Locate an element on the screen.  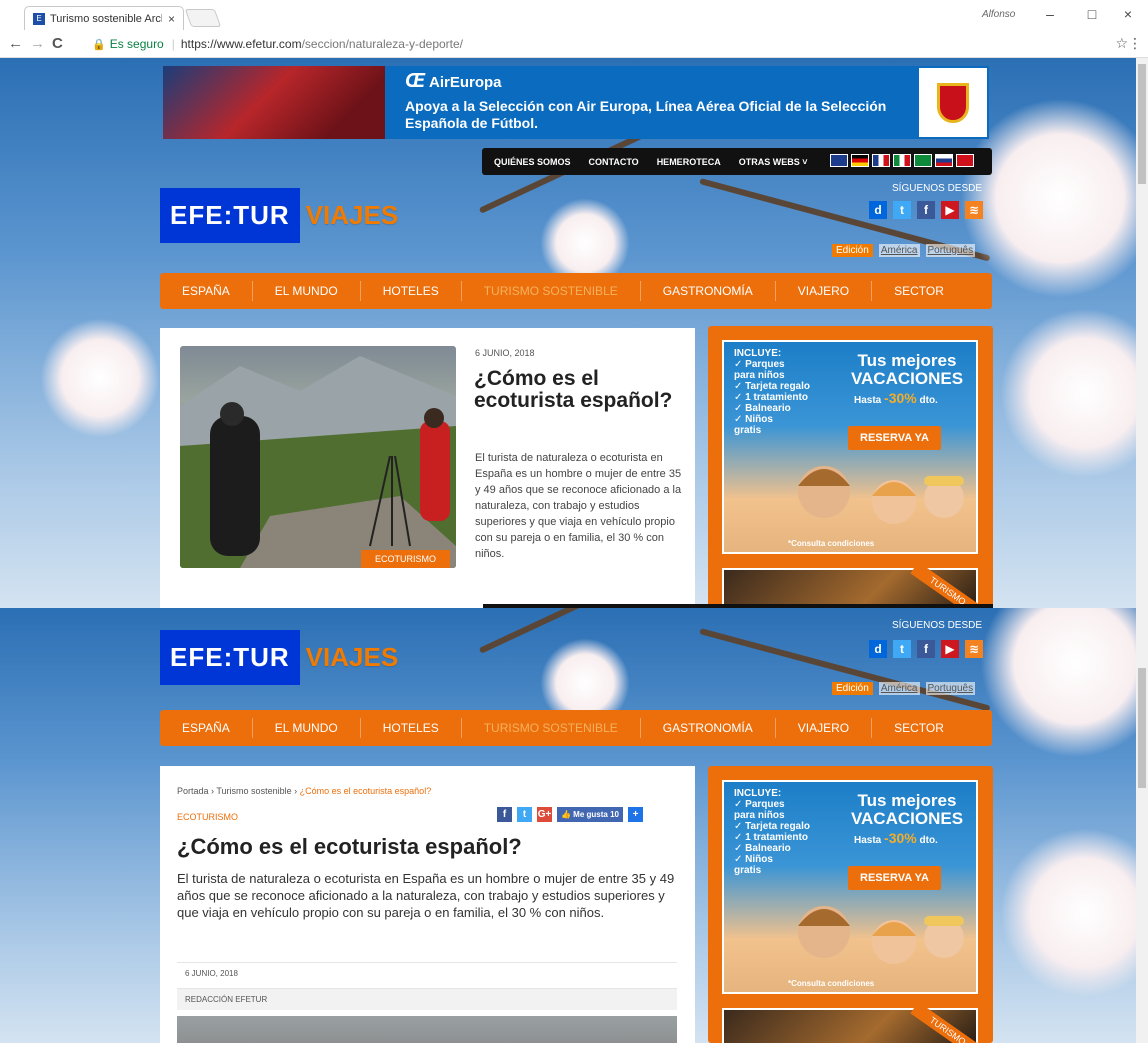
flag-france-icon is located at coordinates (881, 160).